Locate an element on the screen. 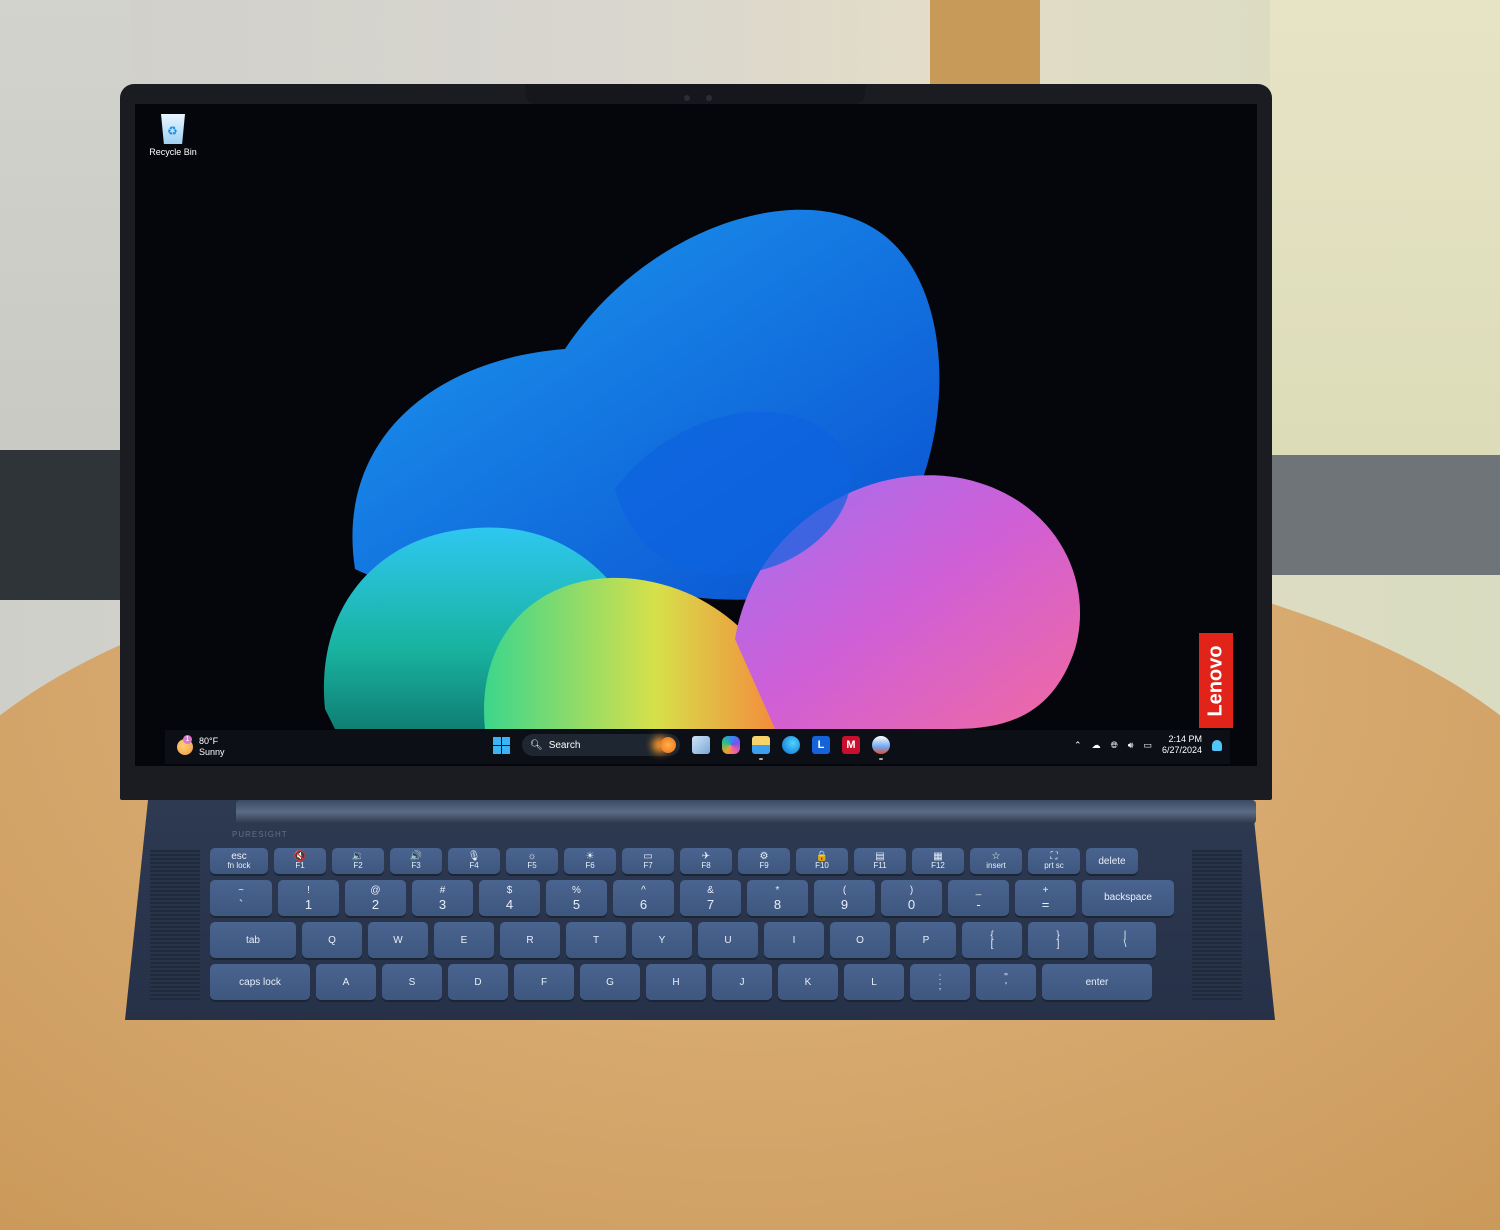  l-app-icon: L is located at coordinates (821, 745).